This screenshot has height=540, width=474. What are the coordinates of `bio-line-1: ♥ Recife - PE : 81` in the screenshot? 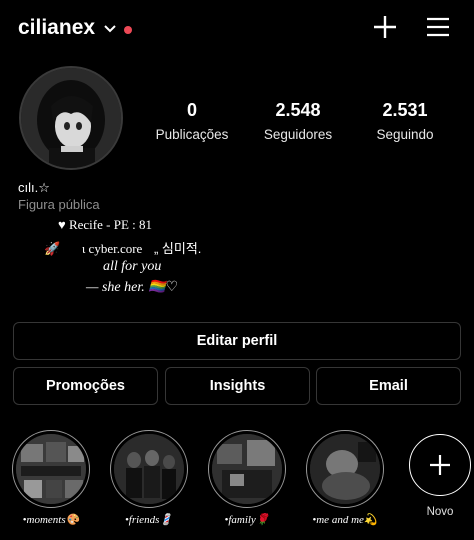 It's located at (105, 224).